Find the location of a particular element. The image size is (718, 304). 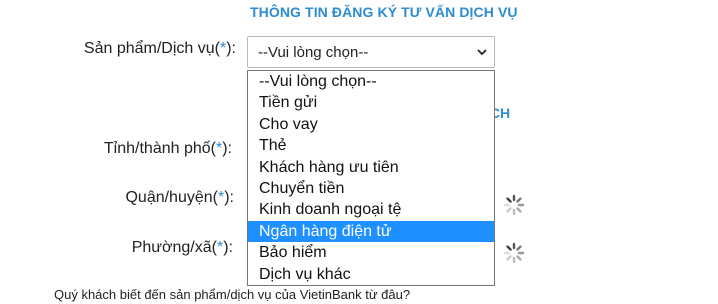

province-label: Tỉnh/thành phố(*): is located at coordinates (116, 149).